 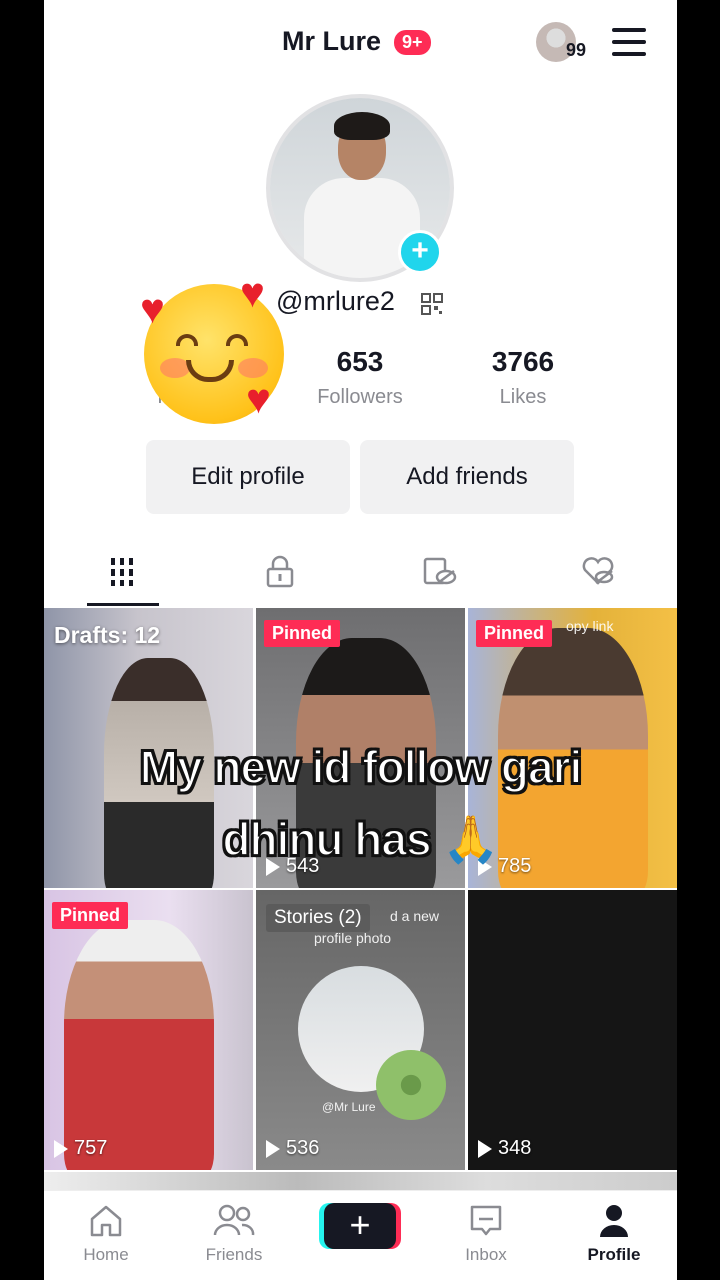 What do you see at coordinates (360, 574) in the screenshot?
I see `profile-tabs` at bounding box center [360, 574].